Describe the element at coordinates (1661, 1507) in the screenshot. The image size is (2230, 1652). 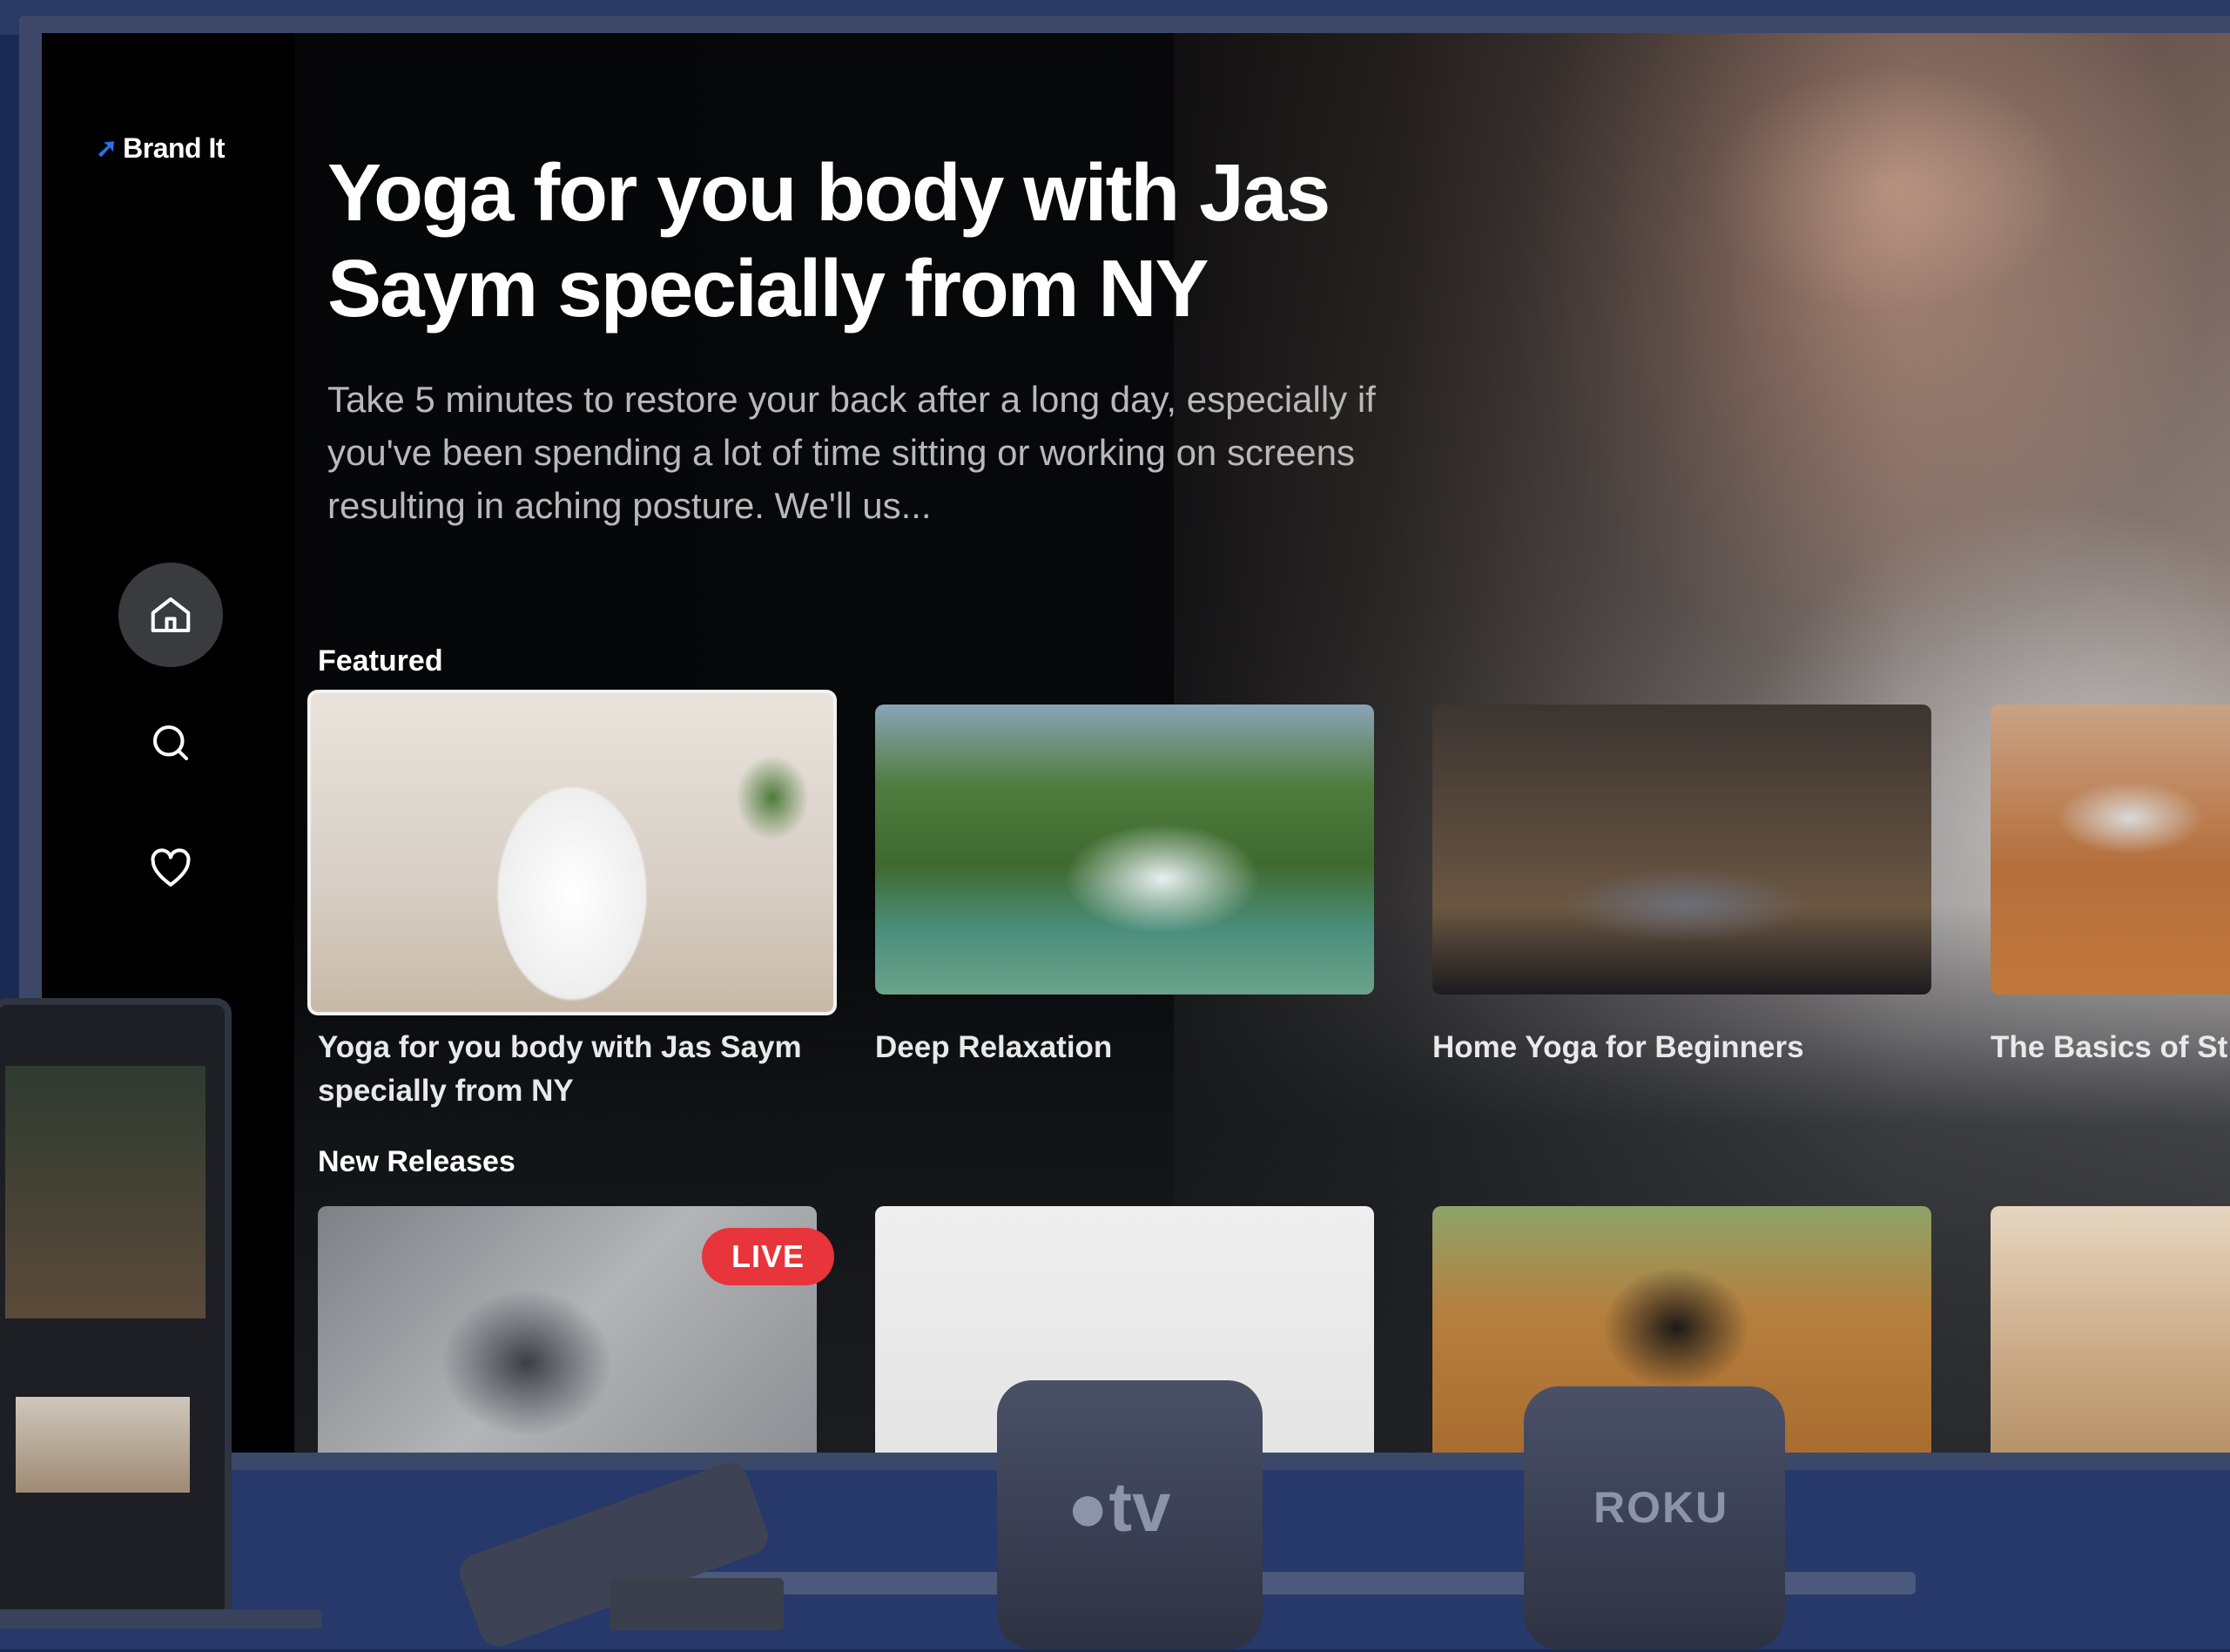
I see `roku-label: ROKU` at that location.